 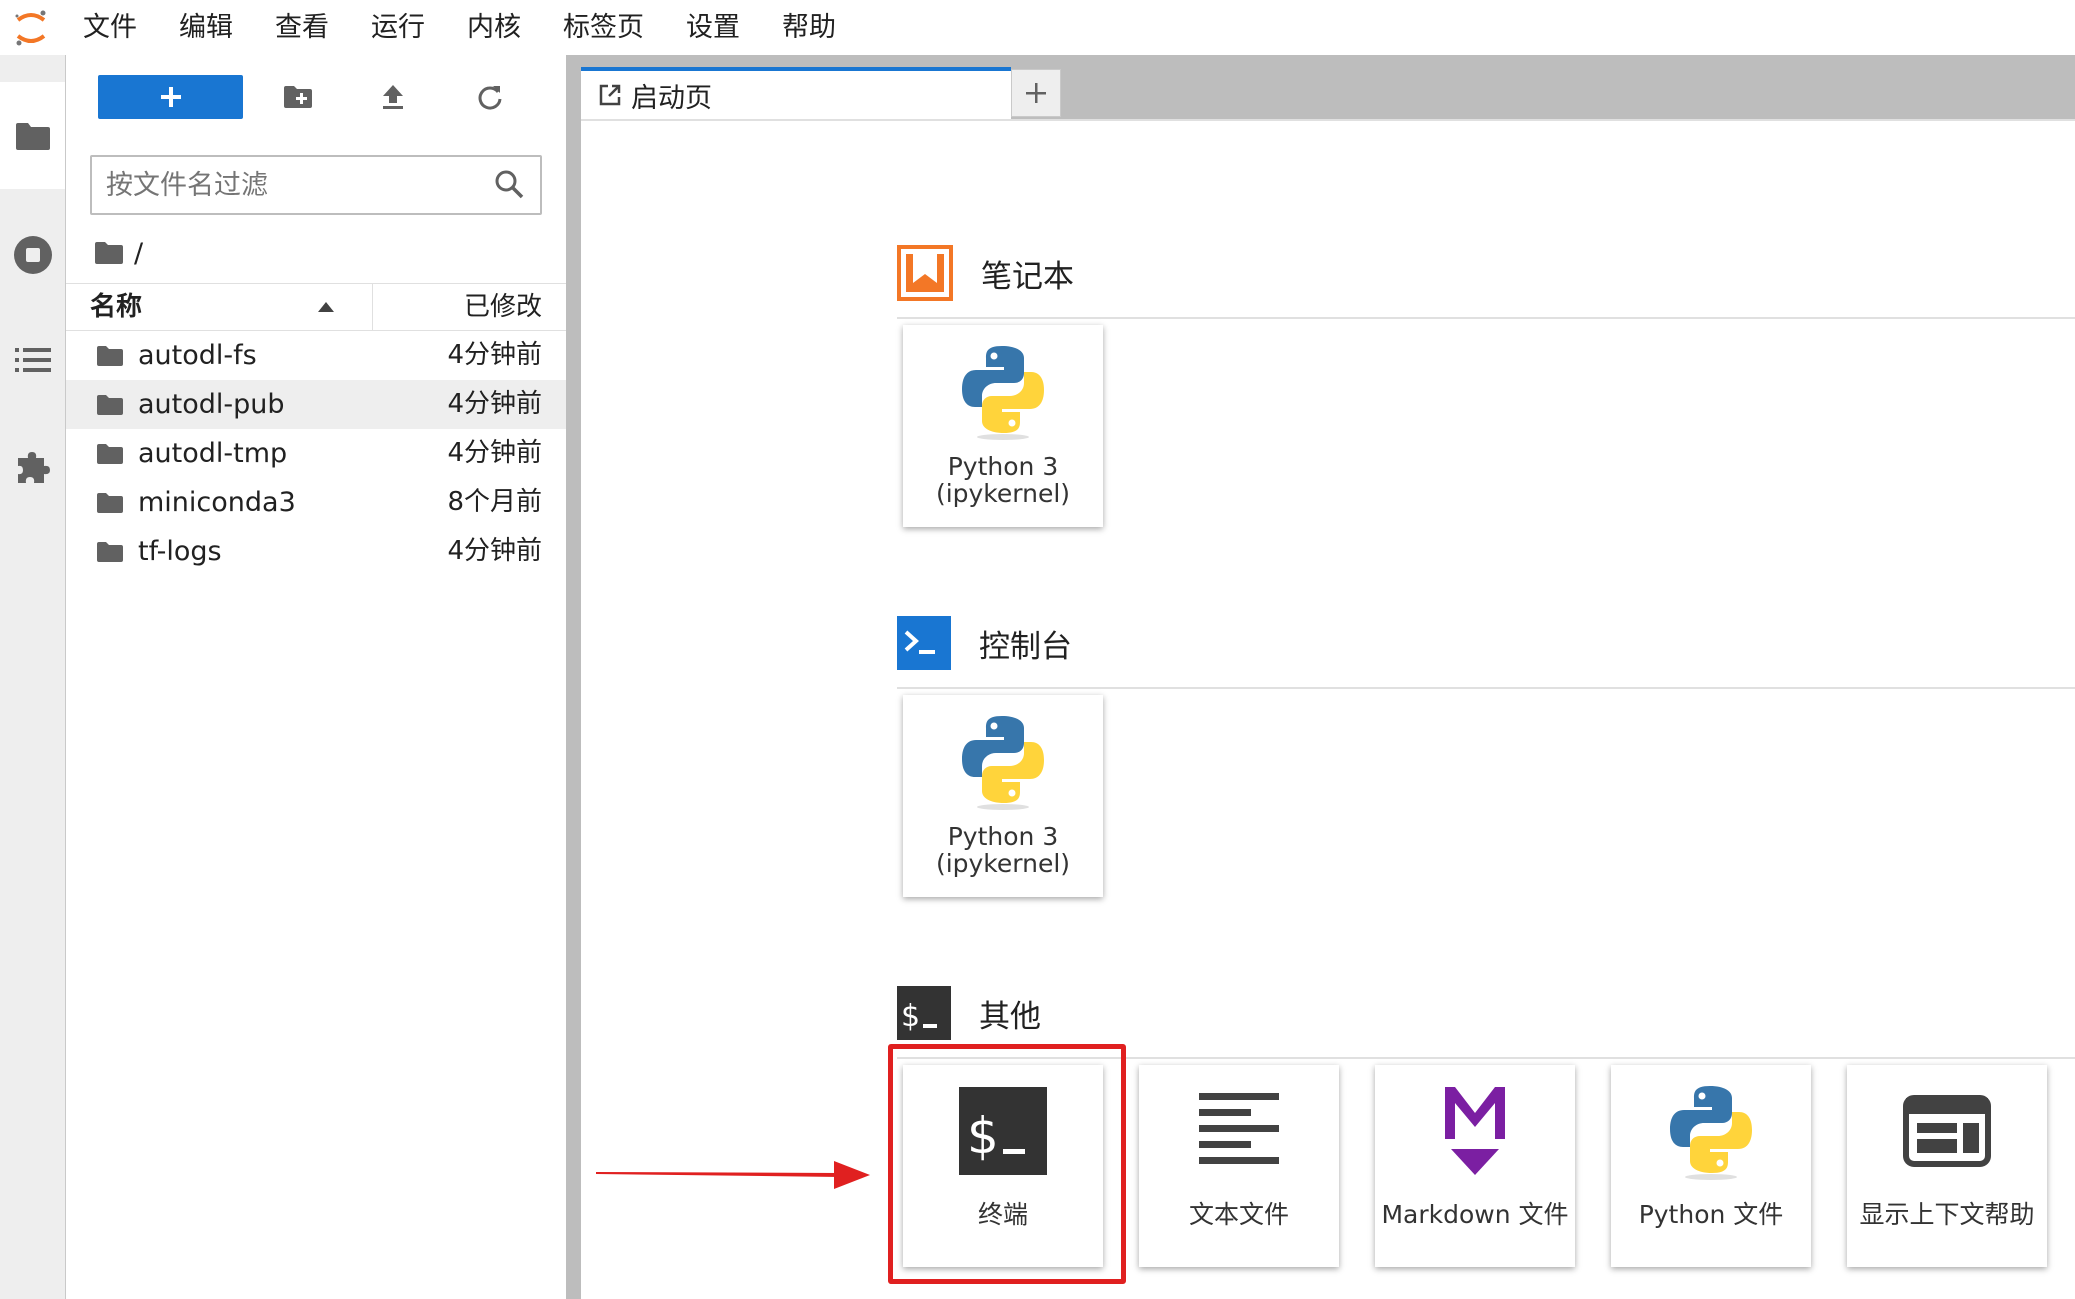 What do you see at coordinates (924, 643) in the screenshot?
I see `console-icon` at bounding box center [924, 643].